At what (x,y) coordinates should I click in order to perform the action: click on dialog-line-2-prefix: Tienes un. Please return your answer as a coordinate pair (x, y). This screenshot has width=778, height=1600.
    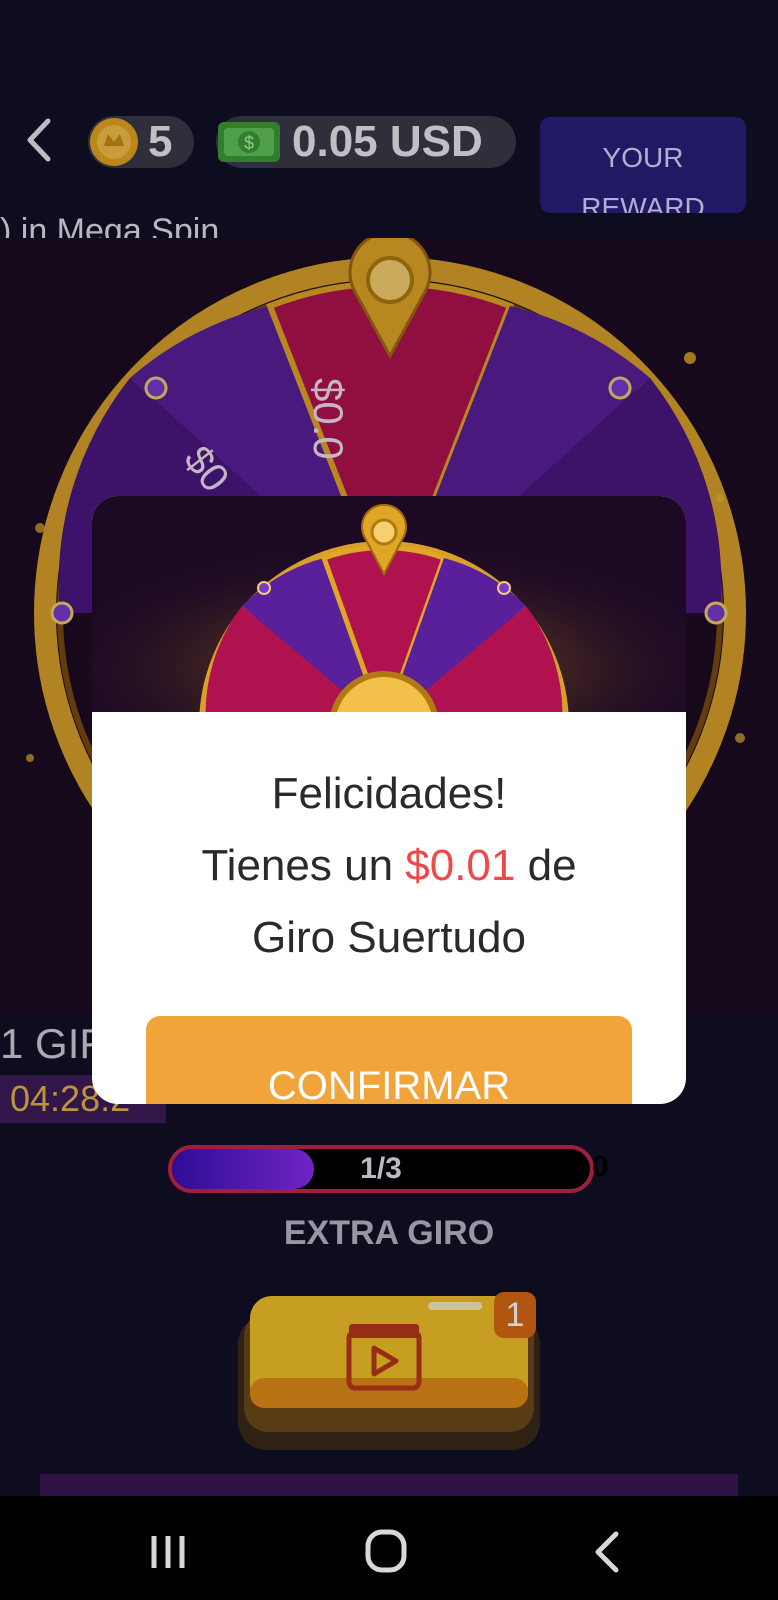
    Looking at the image, I should click on (303, 865).